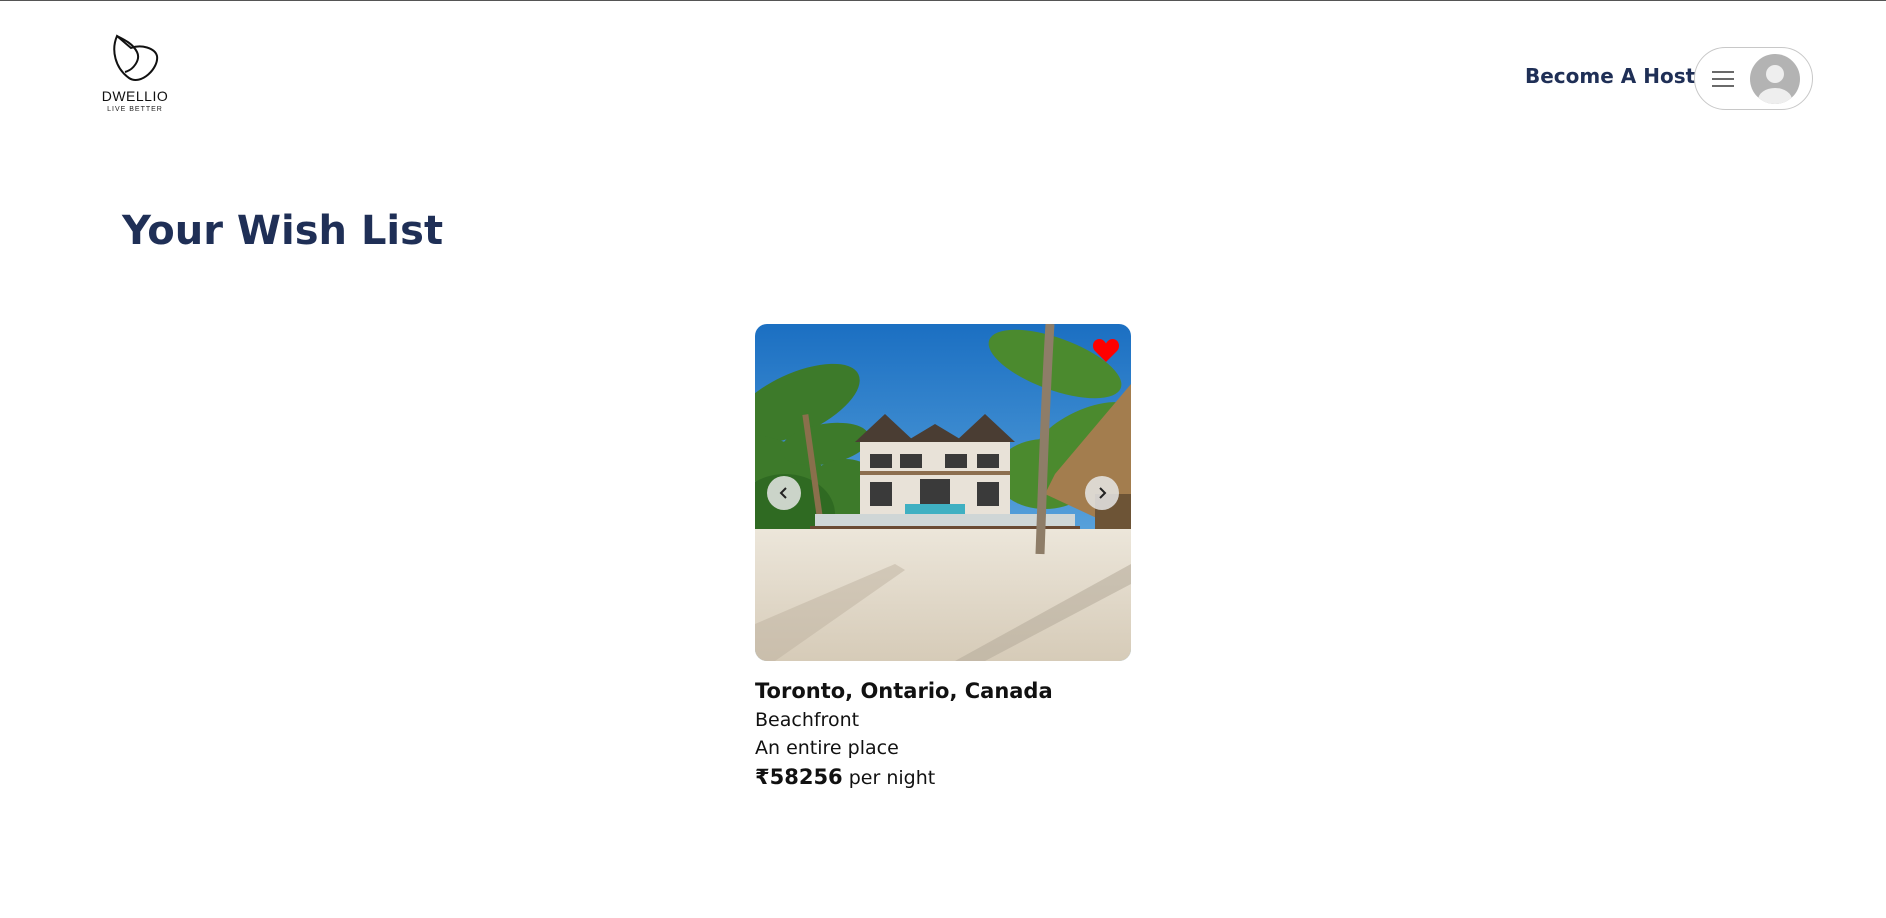 This screenshot has height=918, width=1886. What do you see at coordinates (1723, 79) in the screenshot?
I see `hamburger-icon` at bounding box center [1723, 79].